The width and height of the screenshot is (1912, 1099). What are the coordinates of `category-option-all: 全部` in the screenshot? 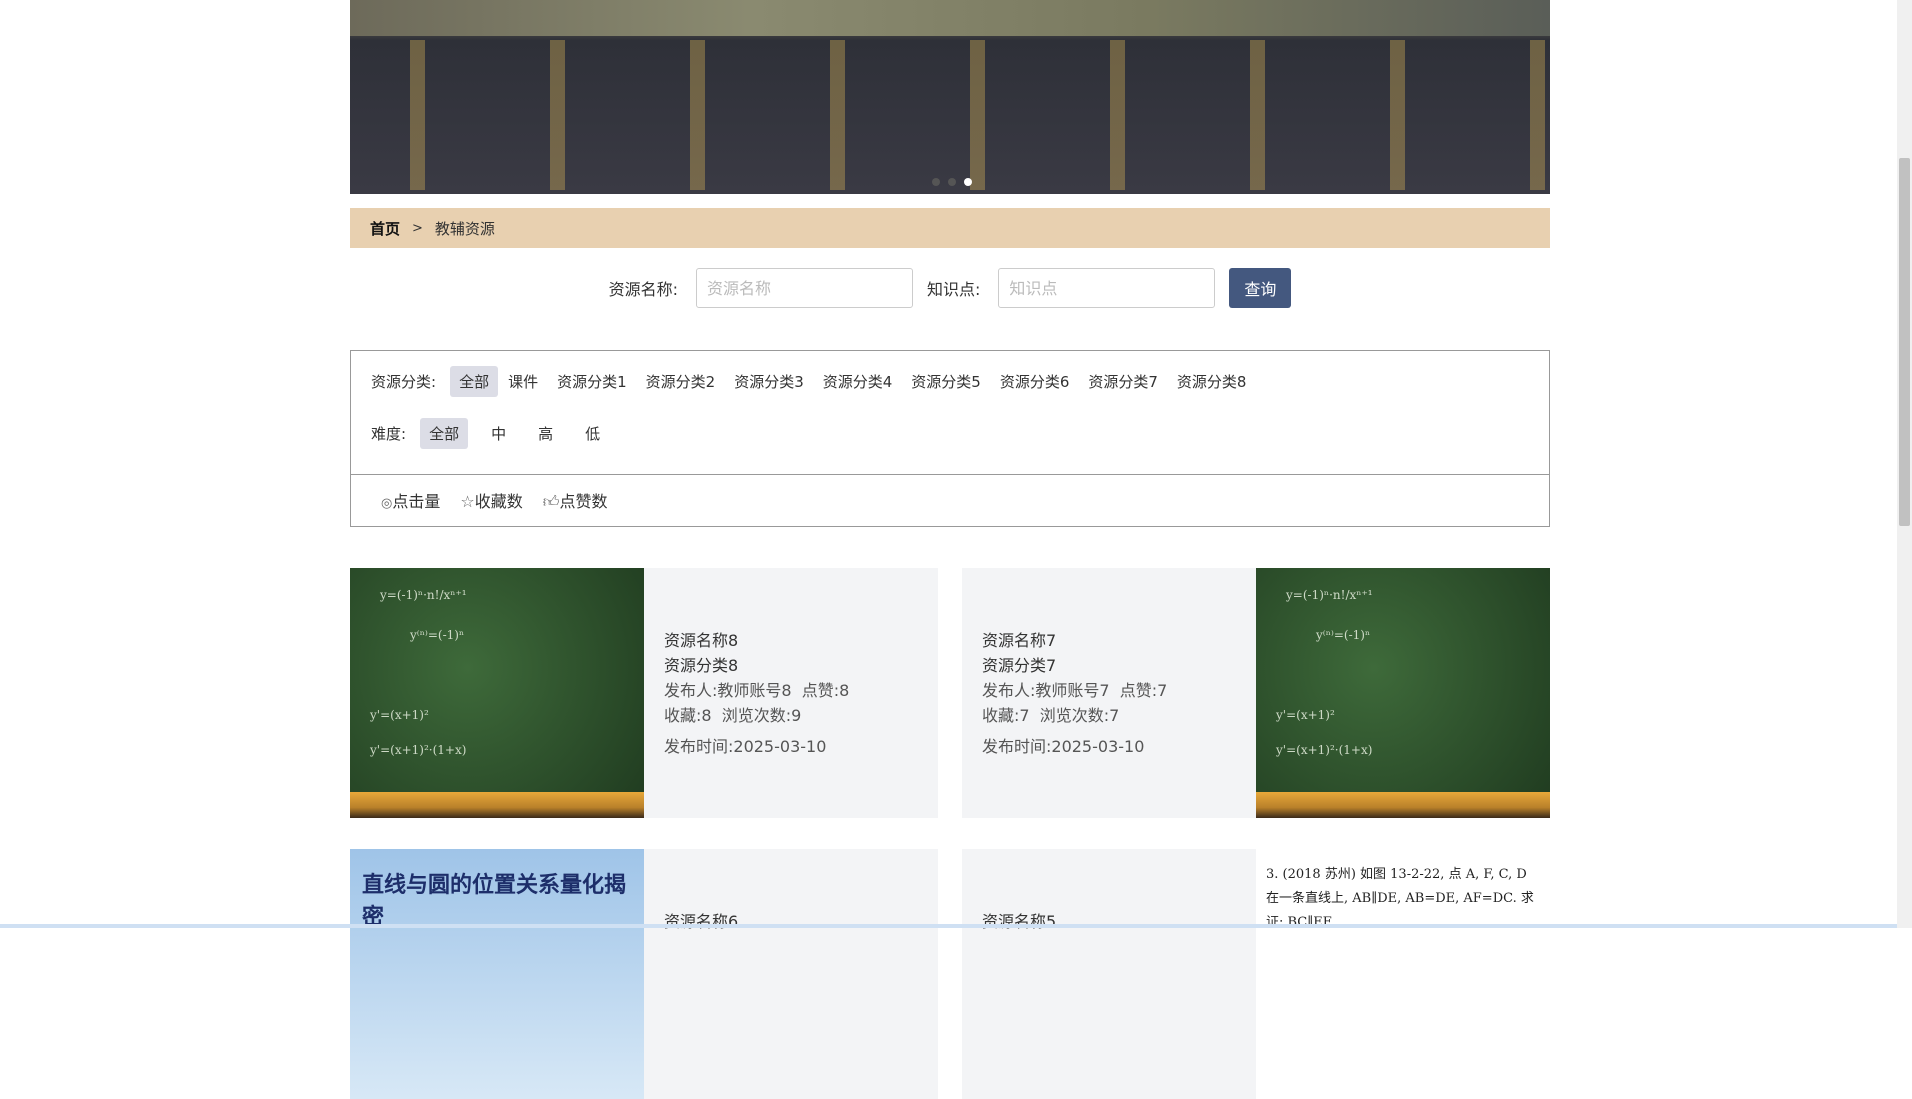 It's located at (474, 381).